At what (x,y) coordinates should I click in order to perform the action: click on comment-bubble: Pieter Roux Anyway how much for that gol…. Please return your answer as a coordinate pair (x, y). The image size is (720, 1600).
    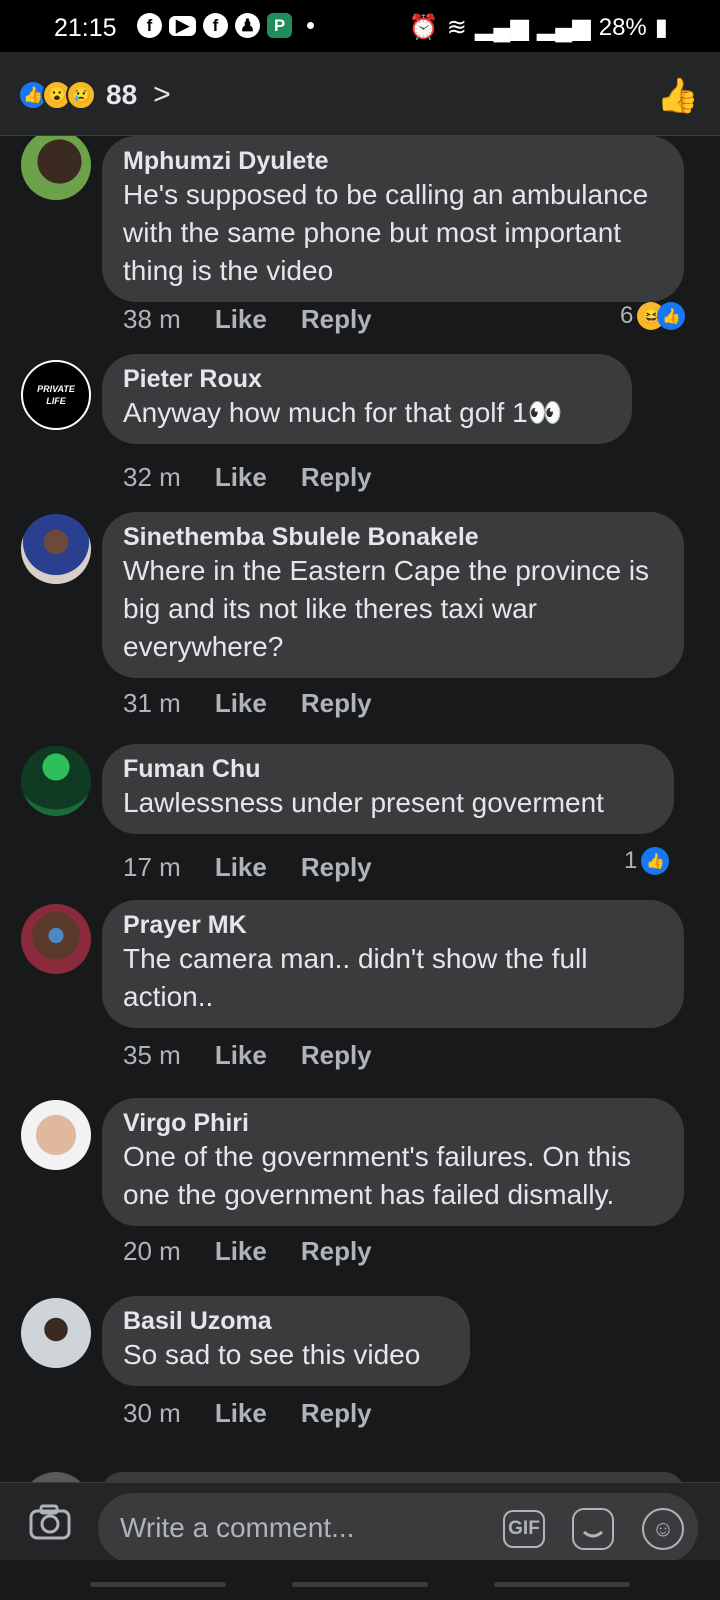
    Looking at the image, I should click on (367, 399).